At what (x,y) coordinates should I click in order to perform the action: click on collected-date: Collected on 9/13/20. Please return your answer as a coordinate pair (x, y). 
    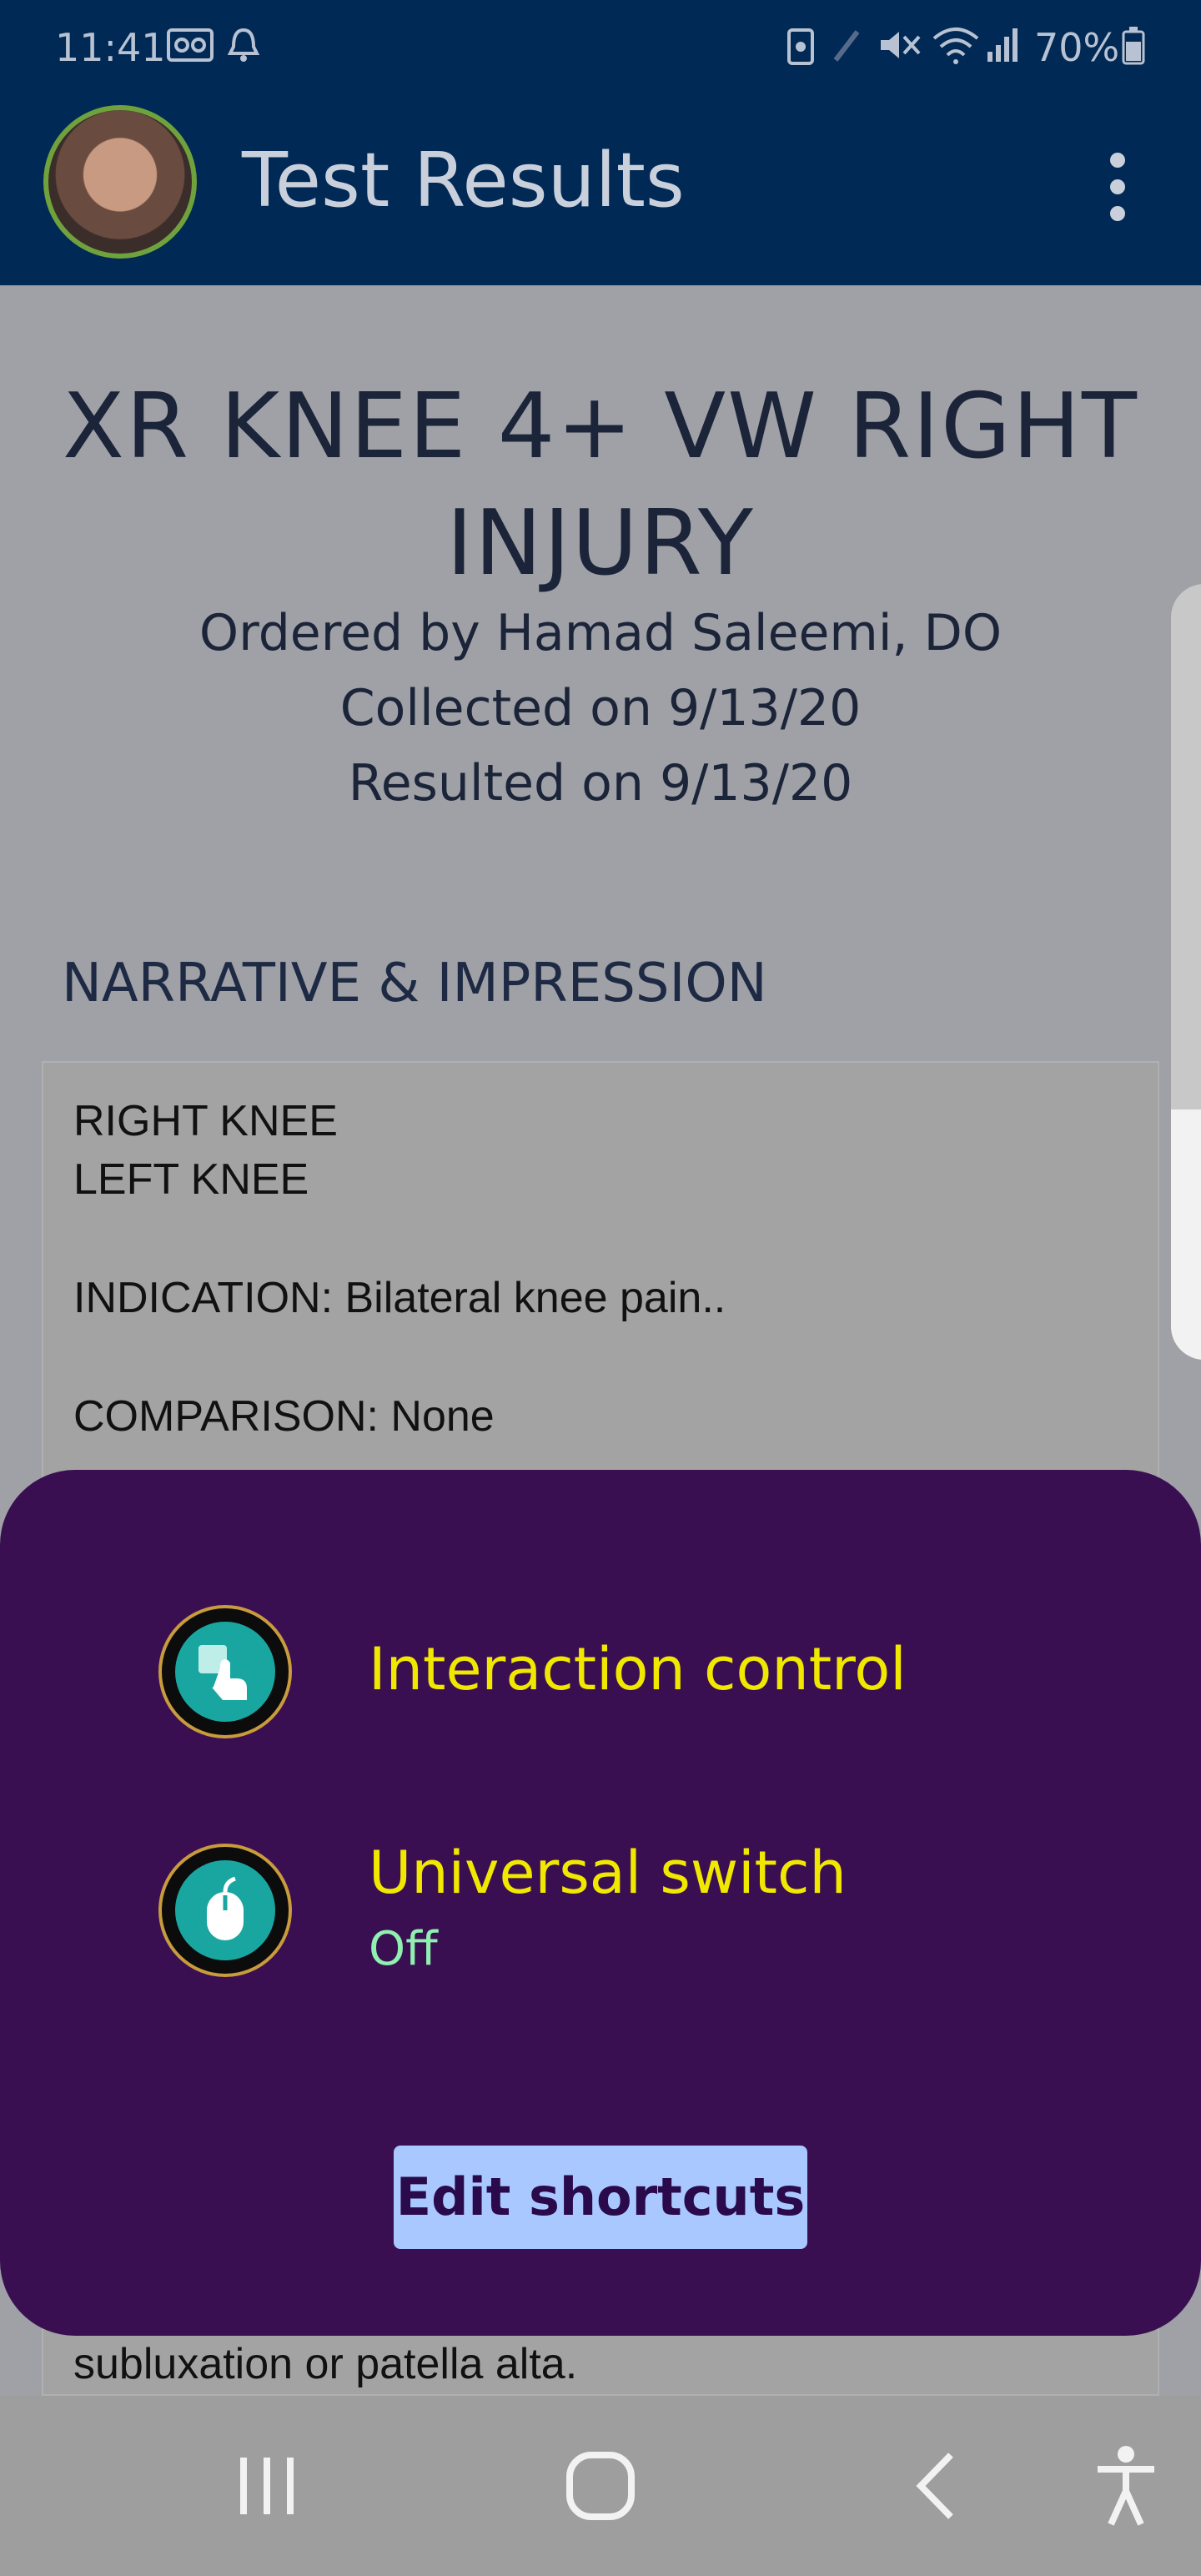
    Looking at the image, I should click on (601, 708).